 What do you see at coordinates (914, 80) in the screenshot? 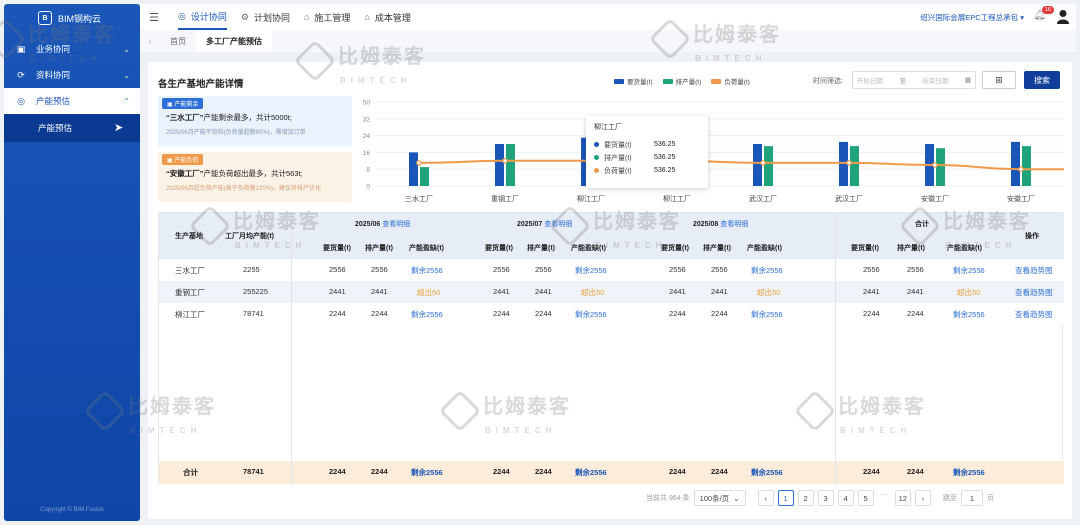
I see `date-range-picker: 开始日期 至 结束日期 ▦` at bounding box center [914, 80].